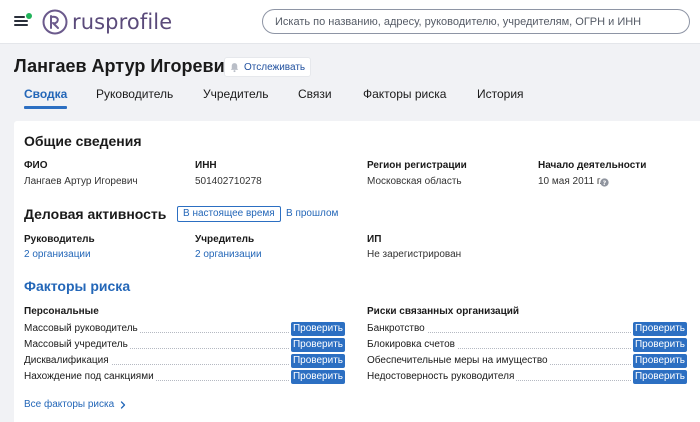 This screenshot has height=422, width=700. I want to click on risk-name: Недостоверность руководителя, so click(442, 376).